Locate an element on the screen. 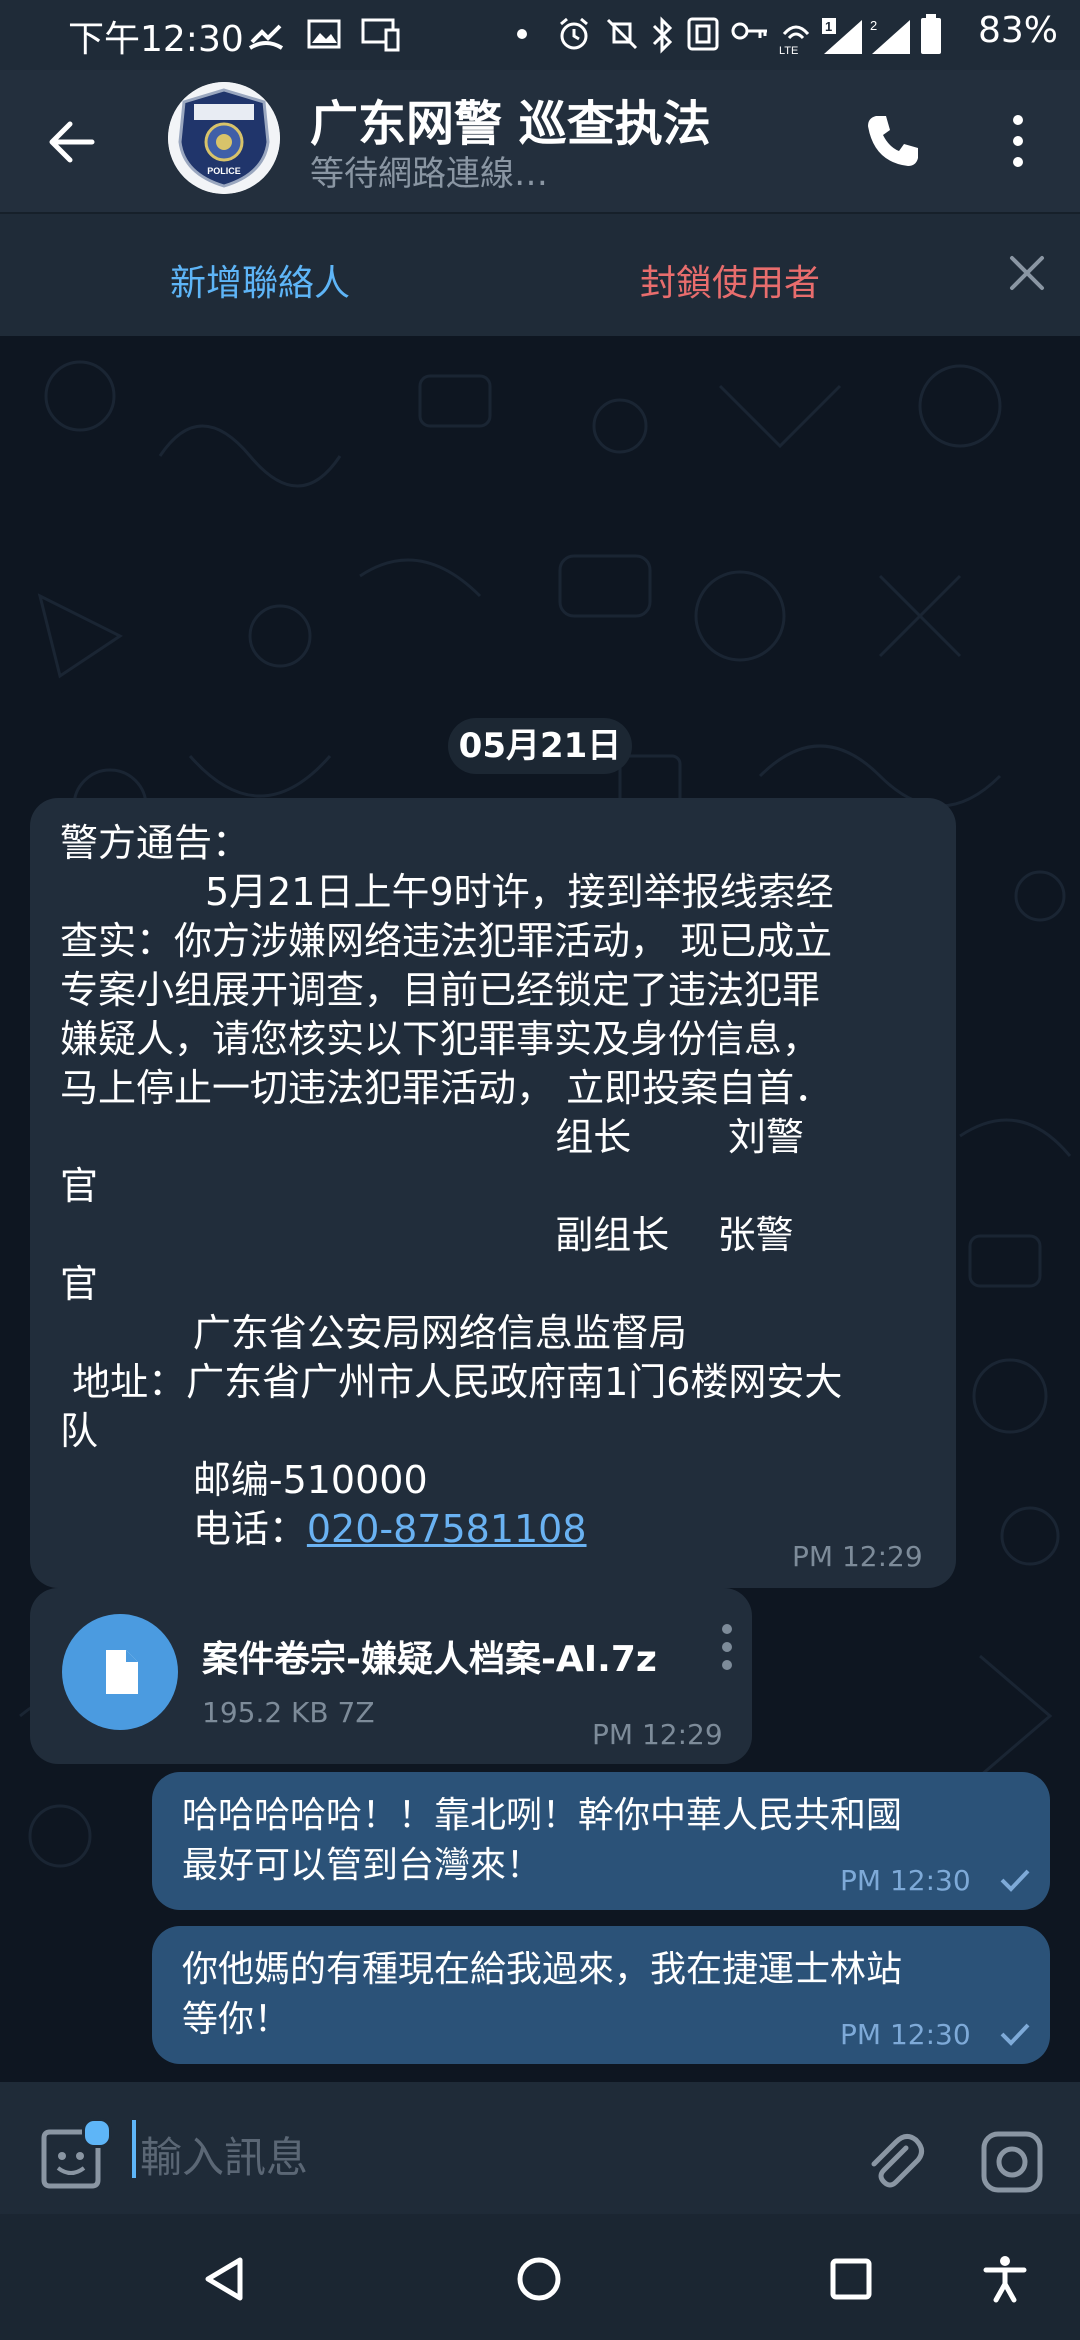  message-line: 哈哈哈哈哈！！靠北咧！幹你中華人民共和國 is located at coordinates (542, 1815).